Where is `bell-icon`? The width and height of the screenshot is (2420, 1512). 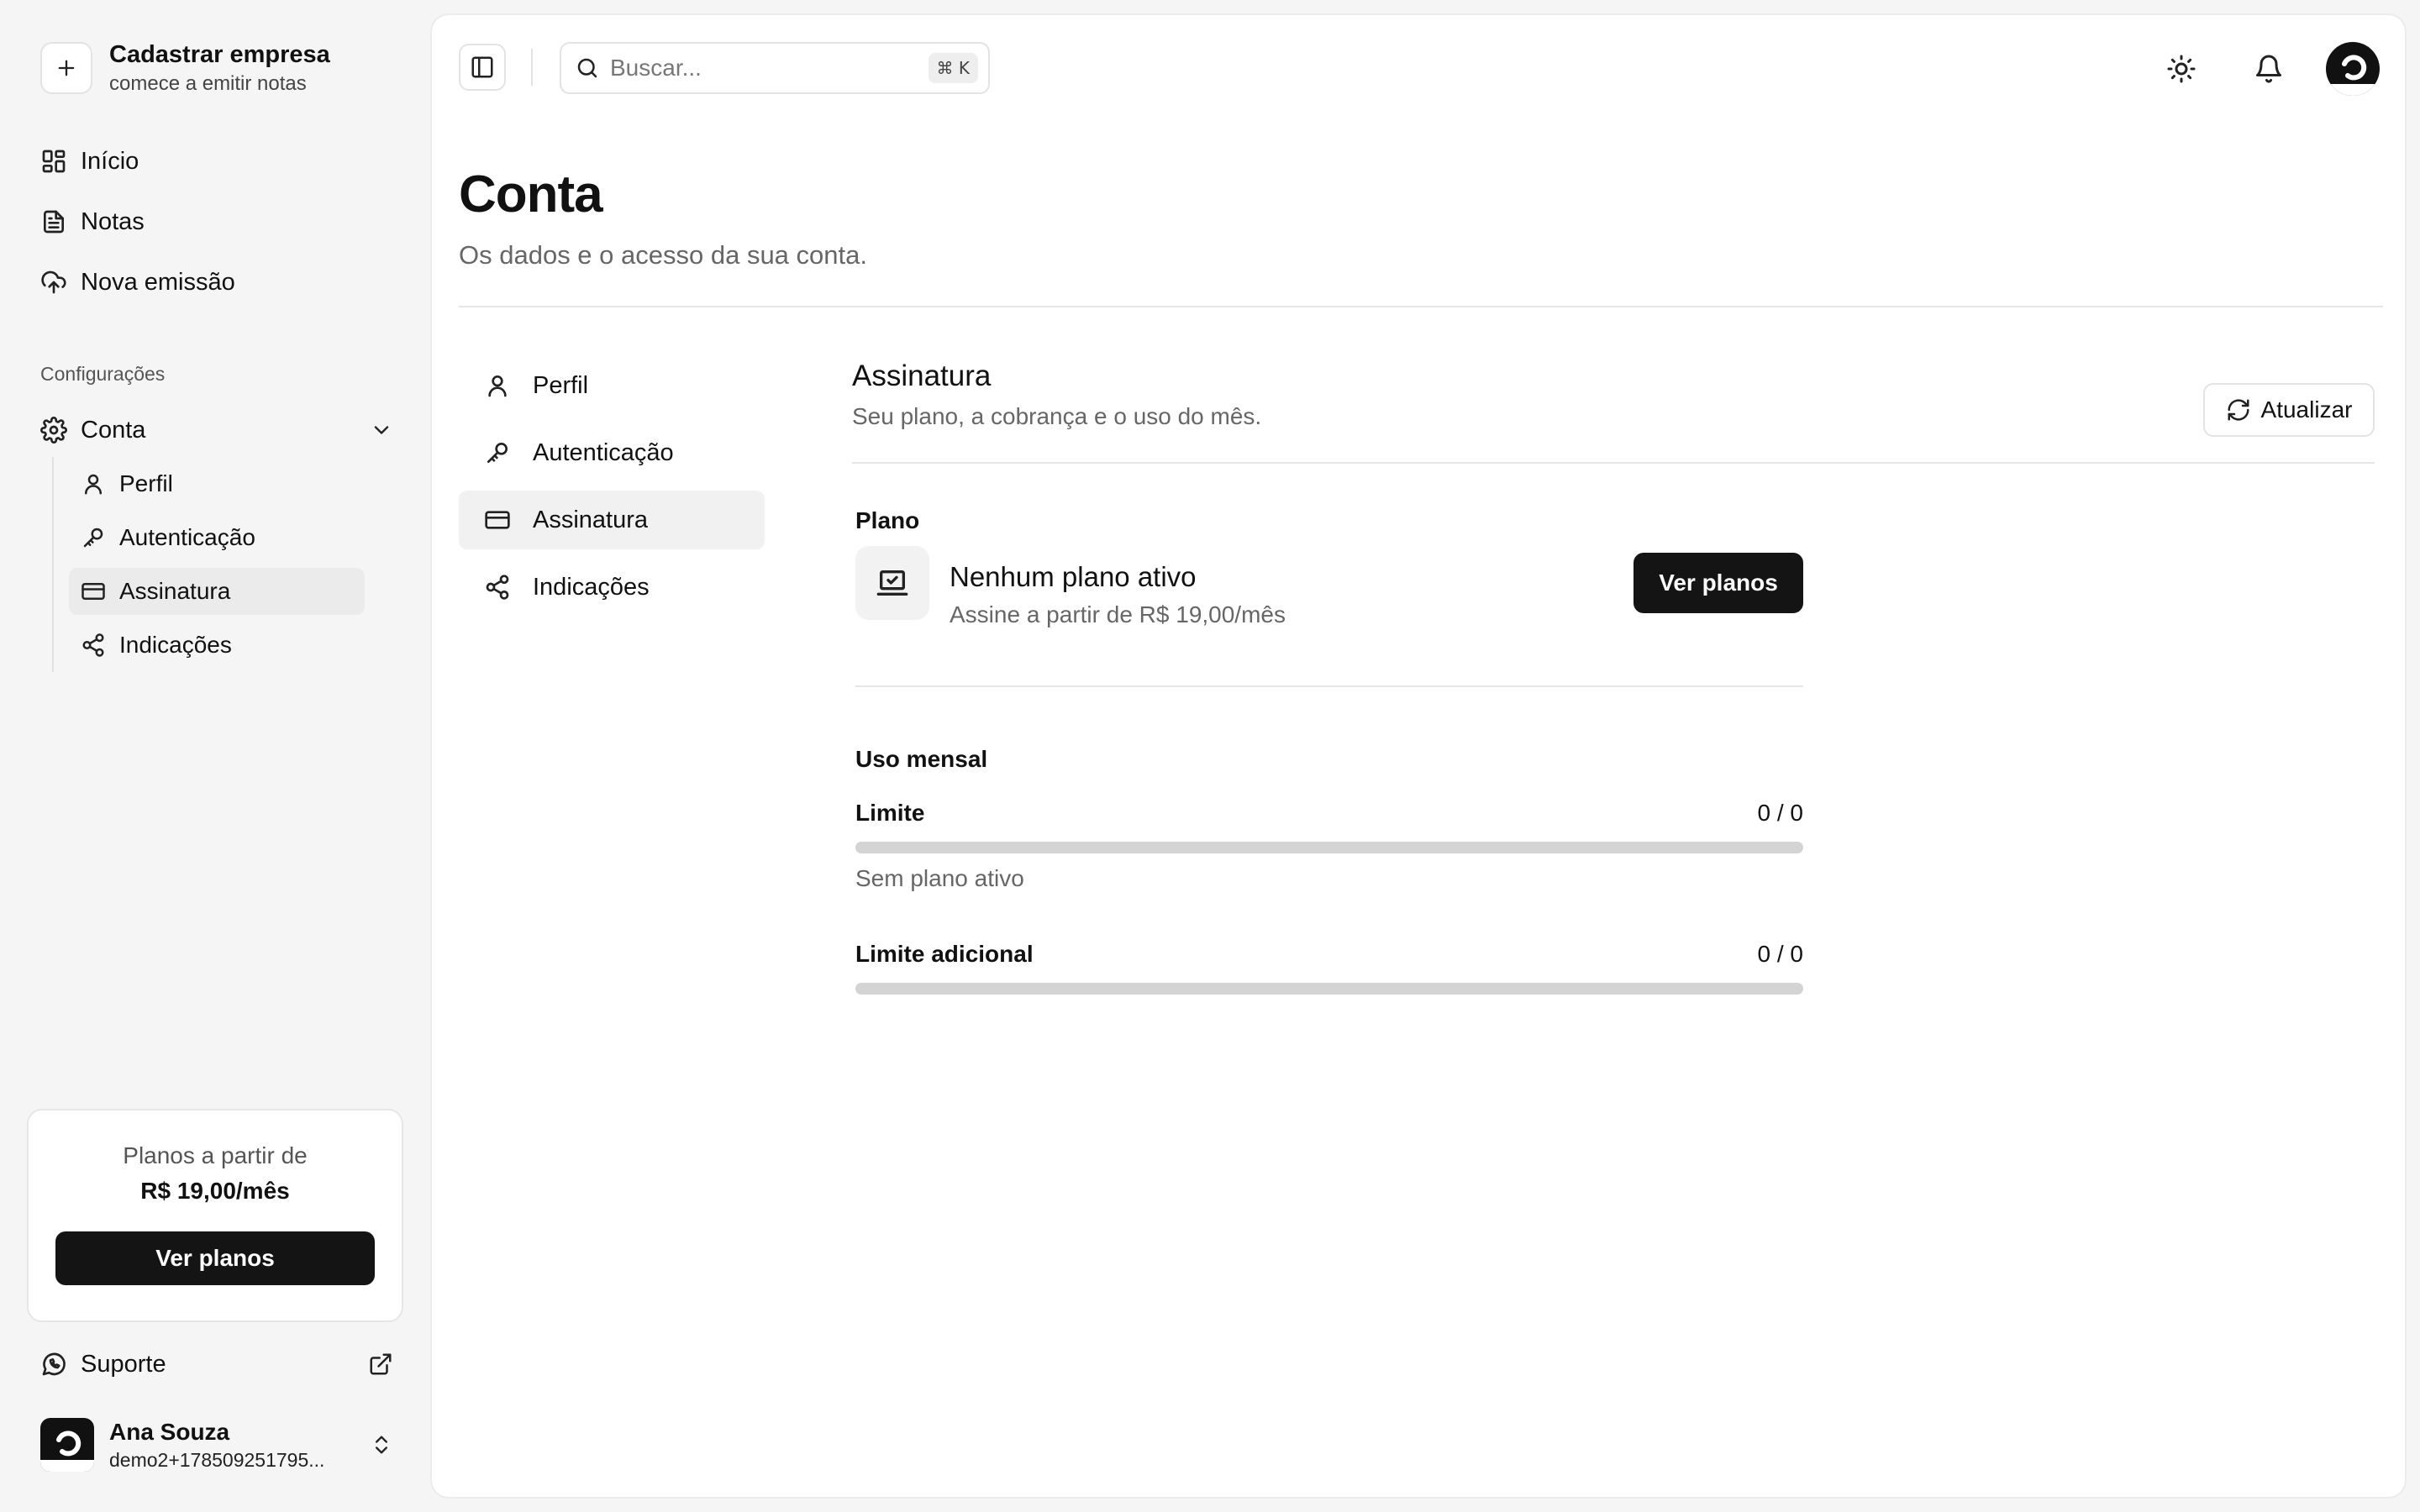
bell-icon is located at coordinates (2269, 69).